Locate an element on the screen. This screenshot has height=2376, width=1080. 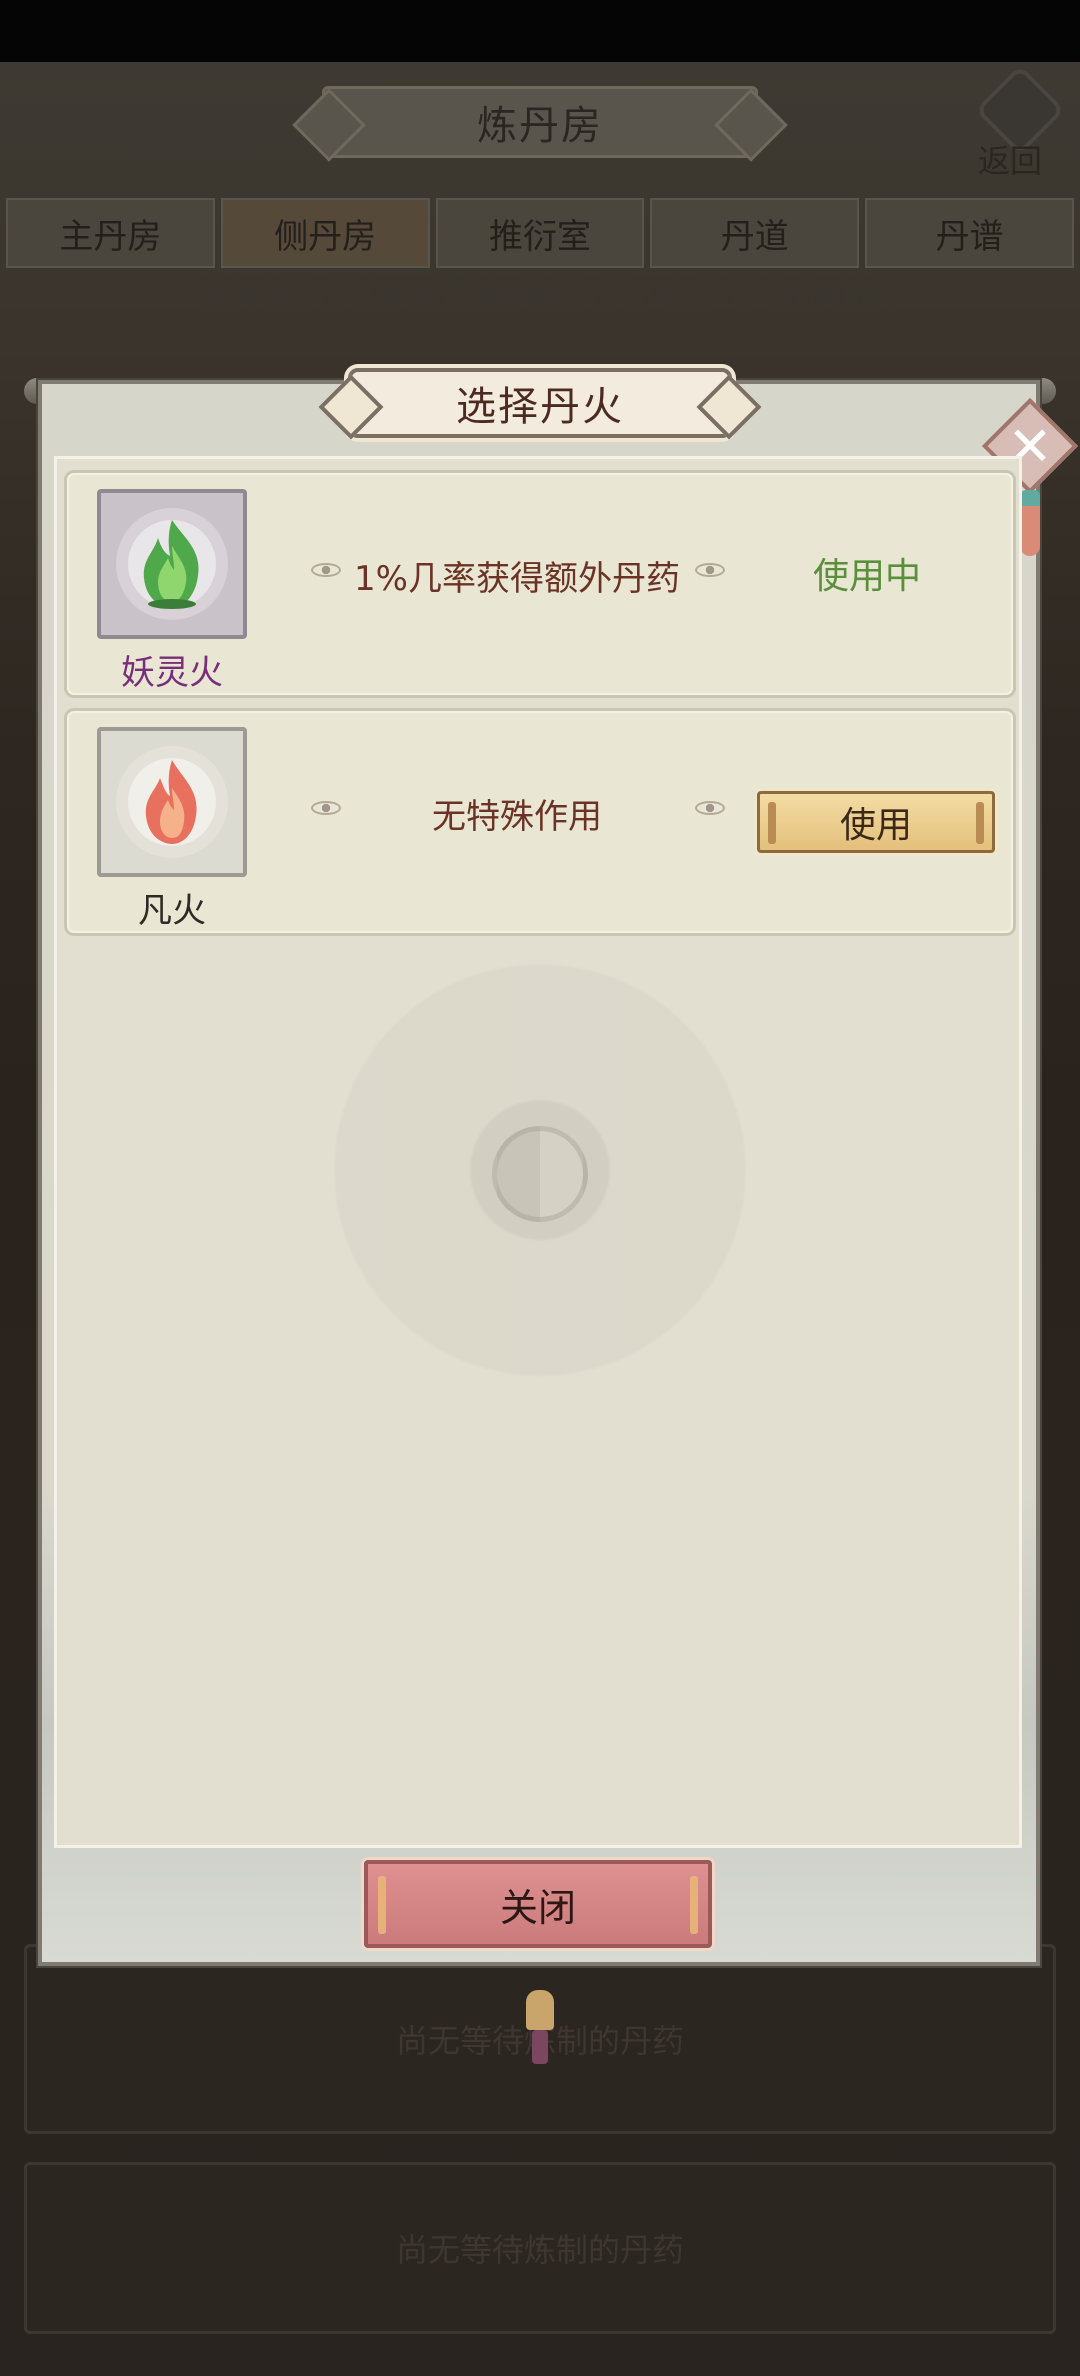
queue-slot: 尚无等待炼制的丹药 is located at coordinates (540, 2248).